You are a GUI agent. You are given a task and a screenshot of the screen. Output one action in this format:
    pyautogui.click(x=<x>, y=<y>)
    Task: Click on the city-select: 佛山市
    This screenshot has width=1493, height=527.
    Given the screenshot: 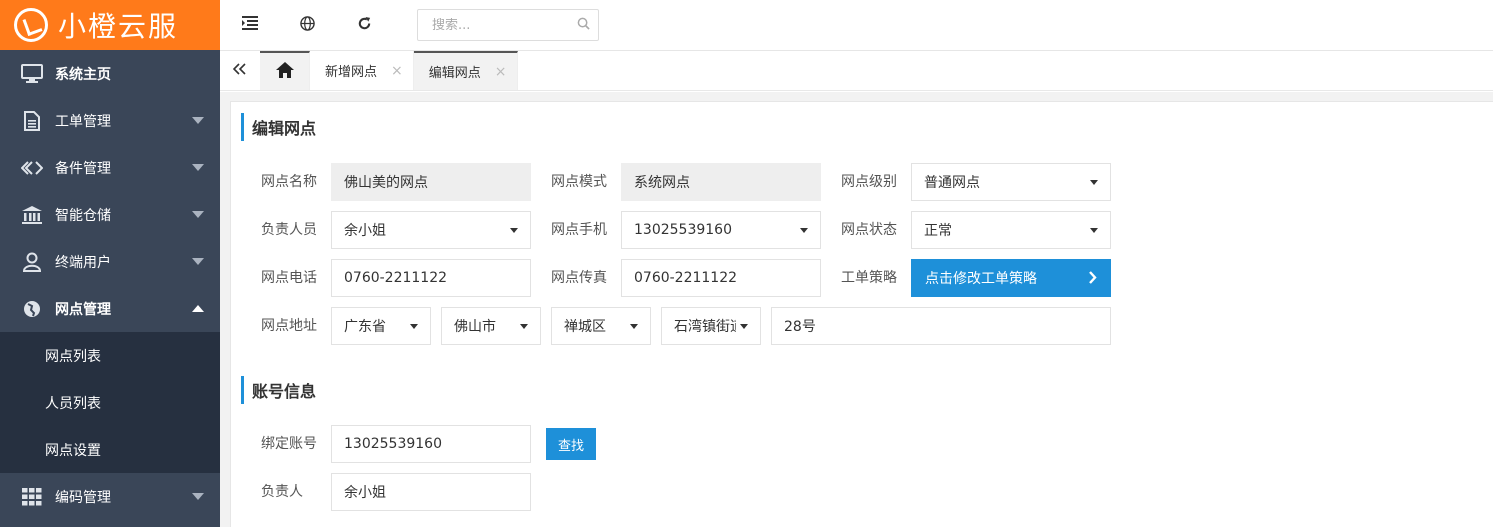 What is the action you would take?
    pyautogui.click(x=491, y=326)
    